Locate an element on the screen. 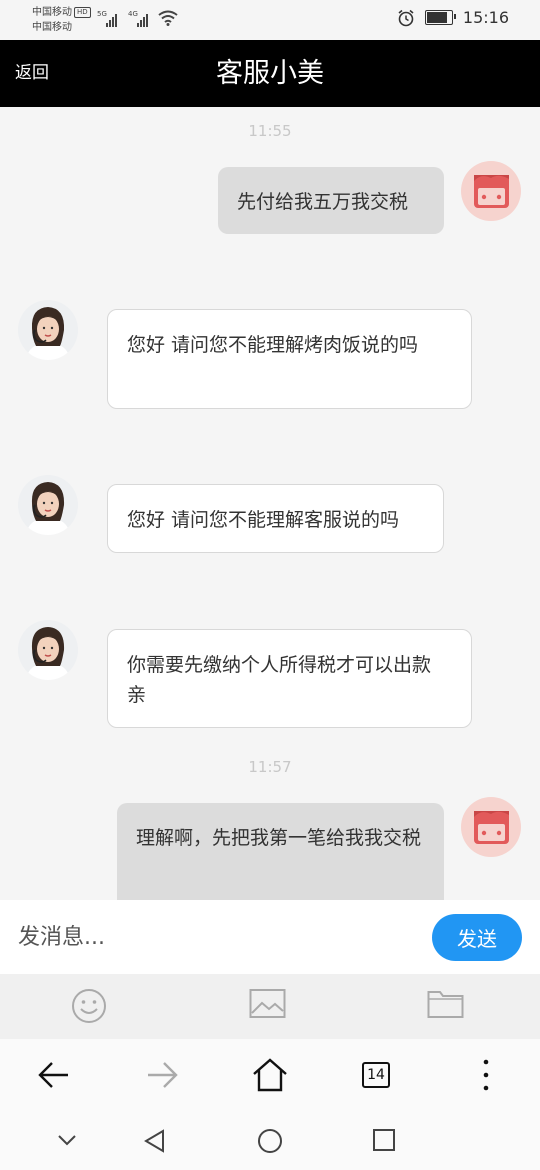 The height and width of the screenshot is (1170, 540). message-composer: 发送 is located at coordinates (270, 937).